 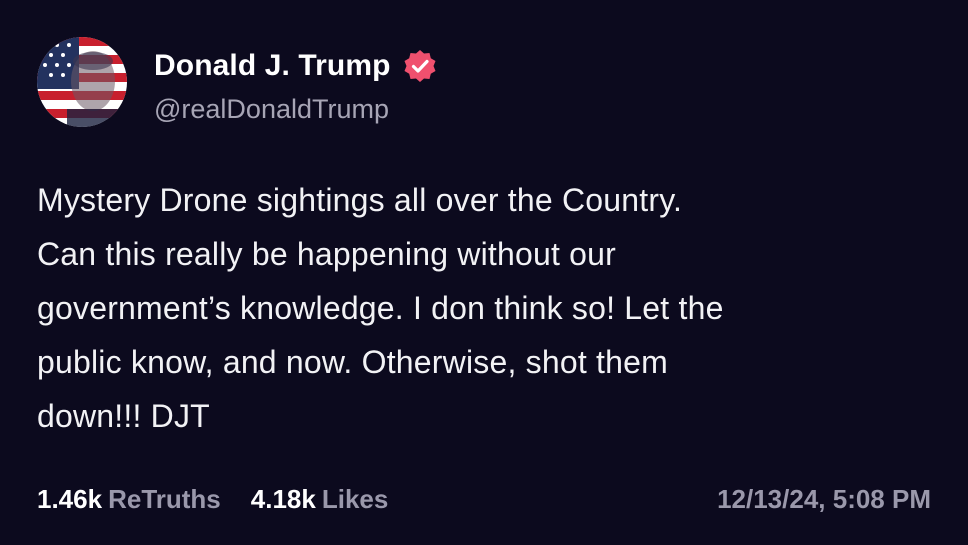 I want to click on retruths-label: ReTruths, so click(x=164, y=499).